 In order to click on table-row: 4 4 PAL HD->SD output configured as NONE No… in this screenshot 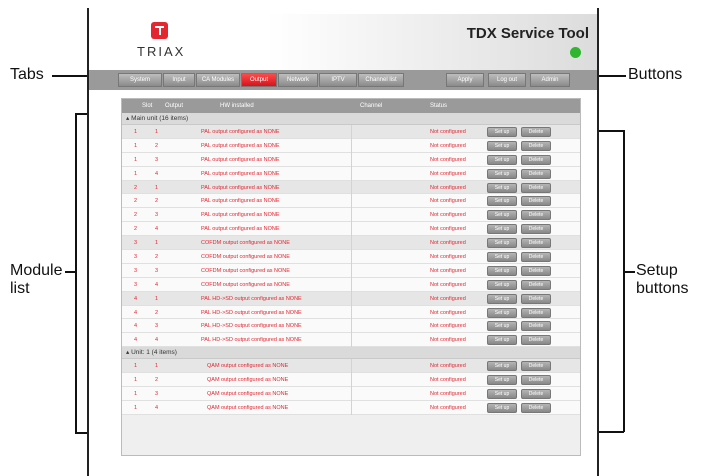, I will do `click(351, 340)`.